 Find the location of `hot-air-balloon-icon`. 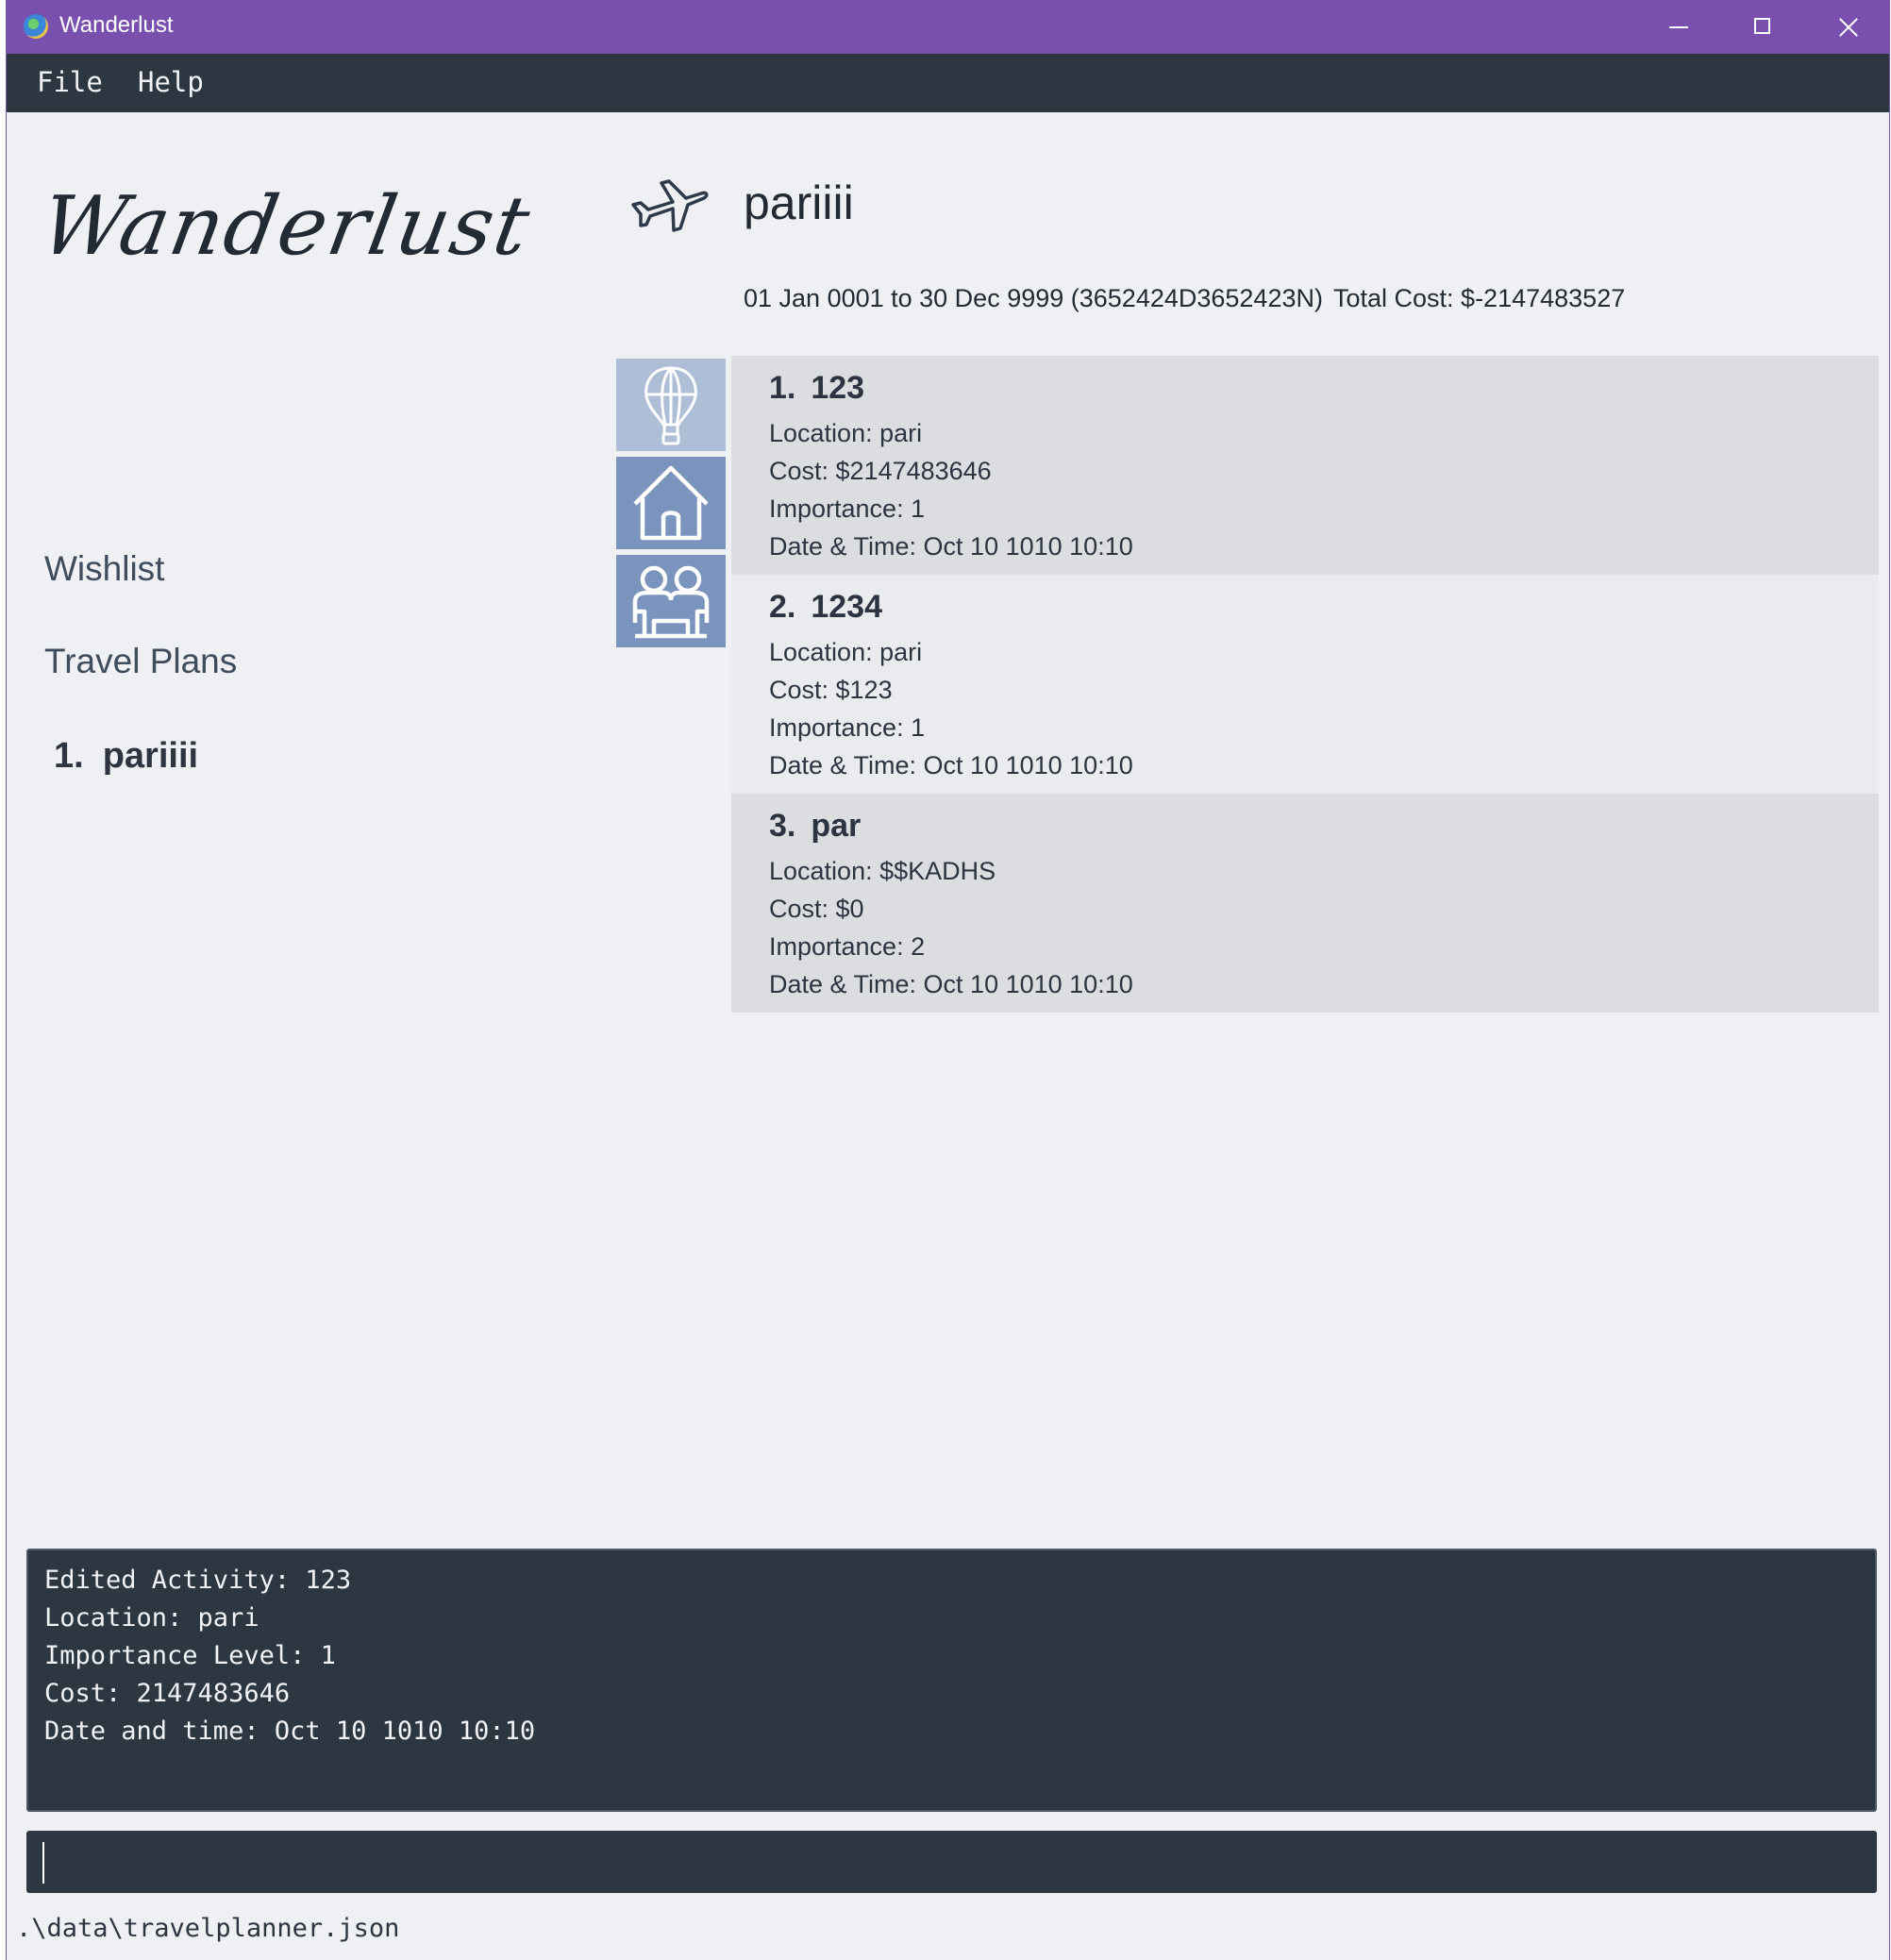

hot-air-balloon-icon is located at coordinates (670, 405).